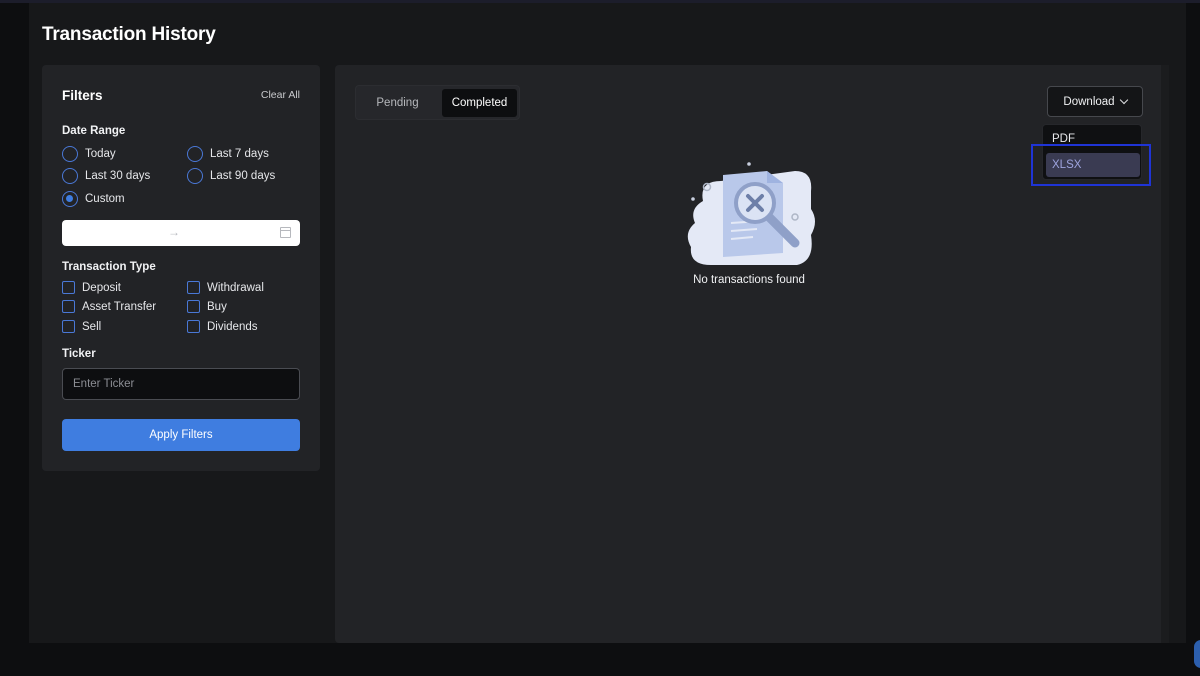 The image size is (1200, 676). Describe the element at coordinates (285, 232) in the screenshot. I see `calendar-icon` at that location.